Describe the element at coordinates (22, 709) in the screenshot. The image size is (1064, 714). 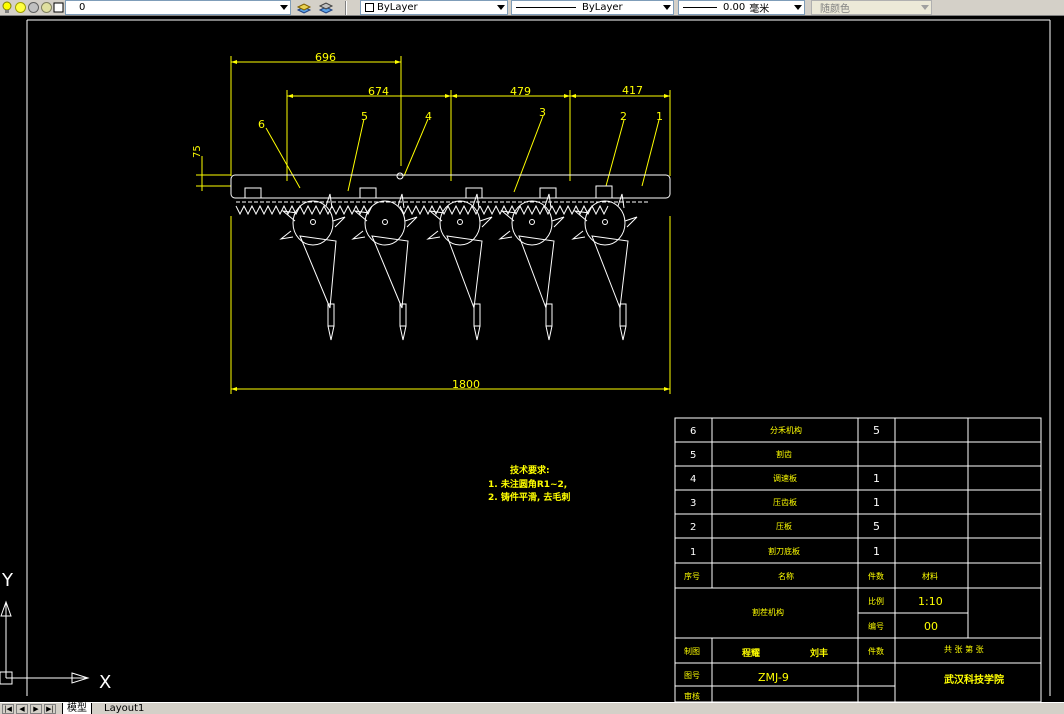
I see `prev-tab-button: ◀` at that location.